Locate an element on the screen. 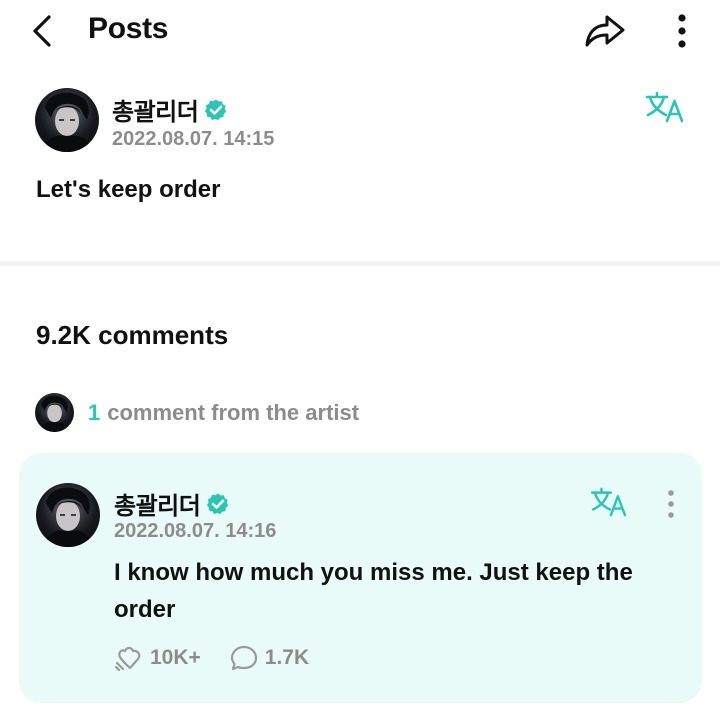 The height and width of the screenshot is (715, 720). post-text: Let's keep order is located at coordinates (128, 189).